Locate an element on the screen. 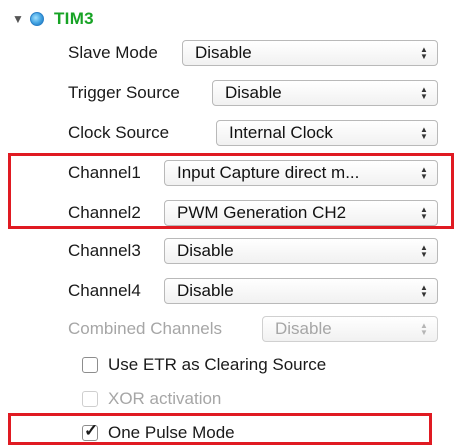  trigger-source-select: Disable ▲ ▼ is located at coordinates (325, 93).